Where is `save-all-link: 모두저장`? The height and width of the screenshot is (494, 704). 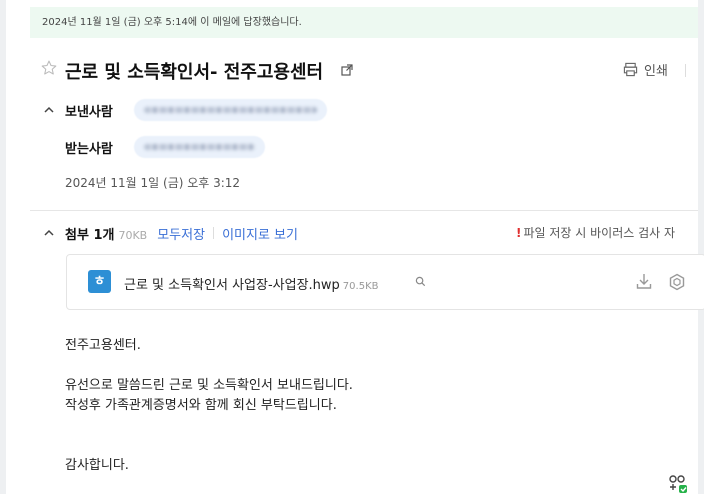 save-all-link: 모두저장 is located at coordinates (181, 233).